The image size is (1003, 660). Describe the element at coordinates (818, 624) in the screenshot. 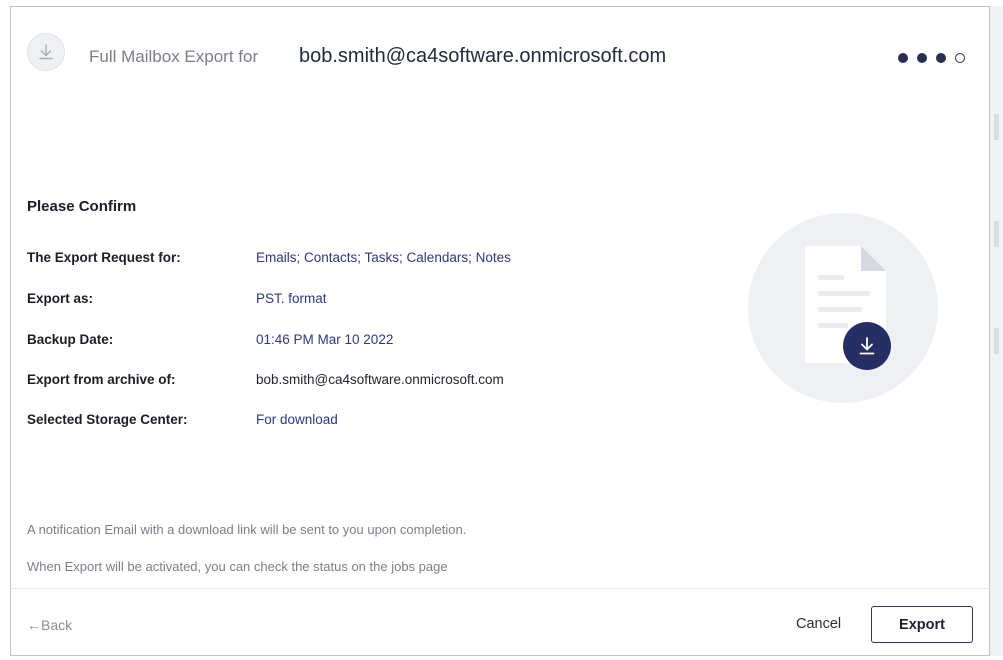

I see `cancel-button: Cancel` at that location.